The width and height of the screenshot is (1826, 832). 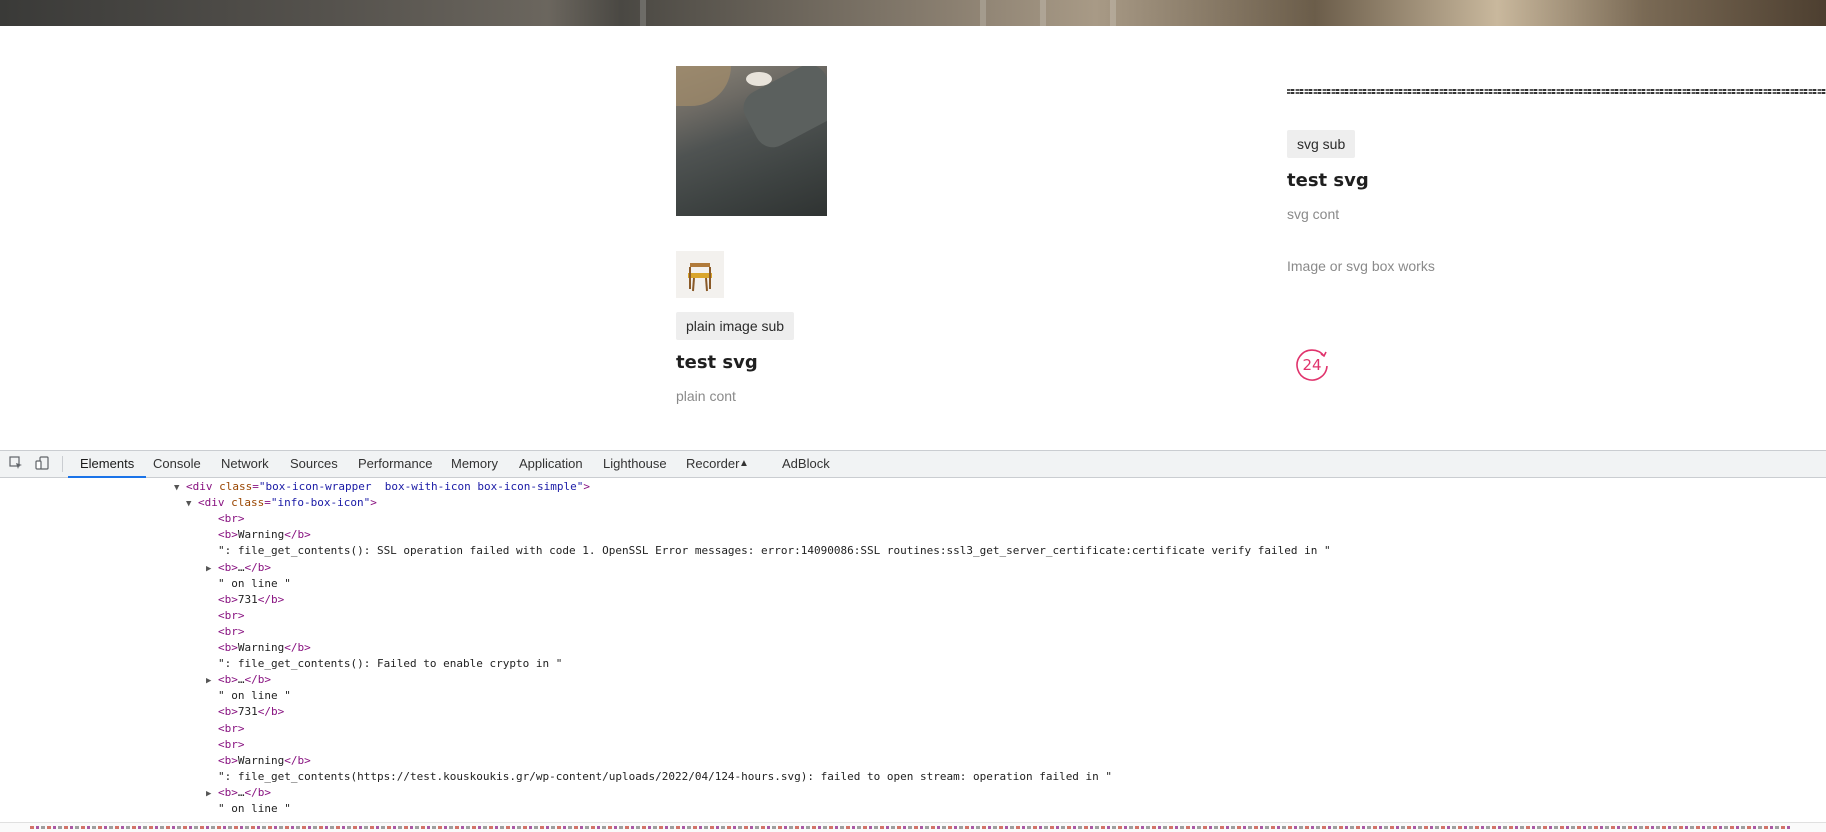 I want to click on chair-icon, so click(x=700, y=277).